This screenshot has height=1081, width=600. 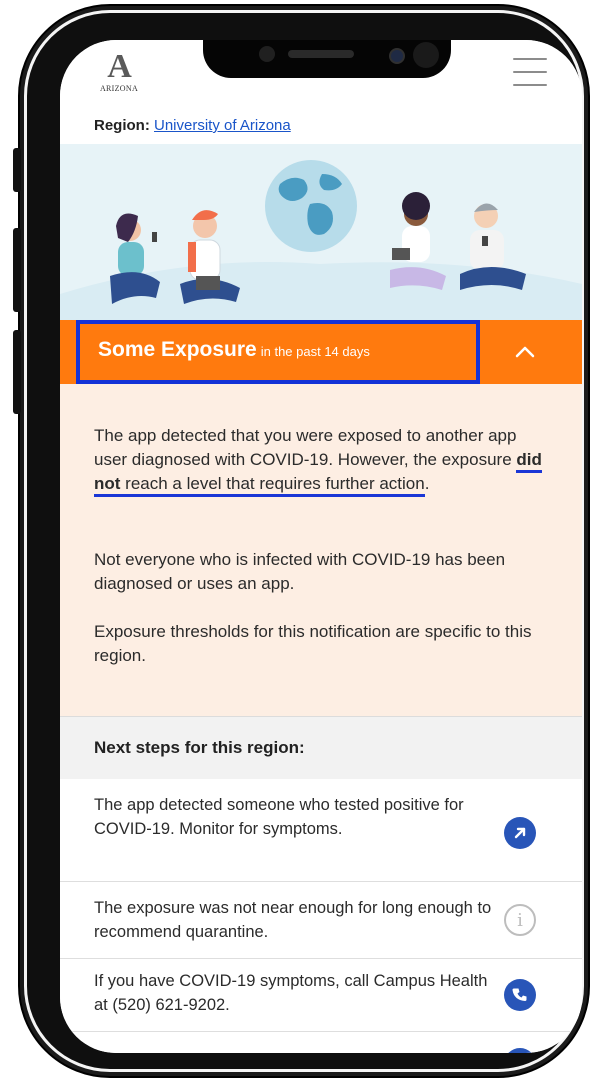 What do you see at coordinates (17, 270) in the screenshot?
I see `phone-volume-up` at bounding box center [17, 270].